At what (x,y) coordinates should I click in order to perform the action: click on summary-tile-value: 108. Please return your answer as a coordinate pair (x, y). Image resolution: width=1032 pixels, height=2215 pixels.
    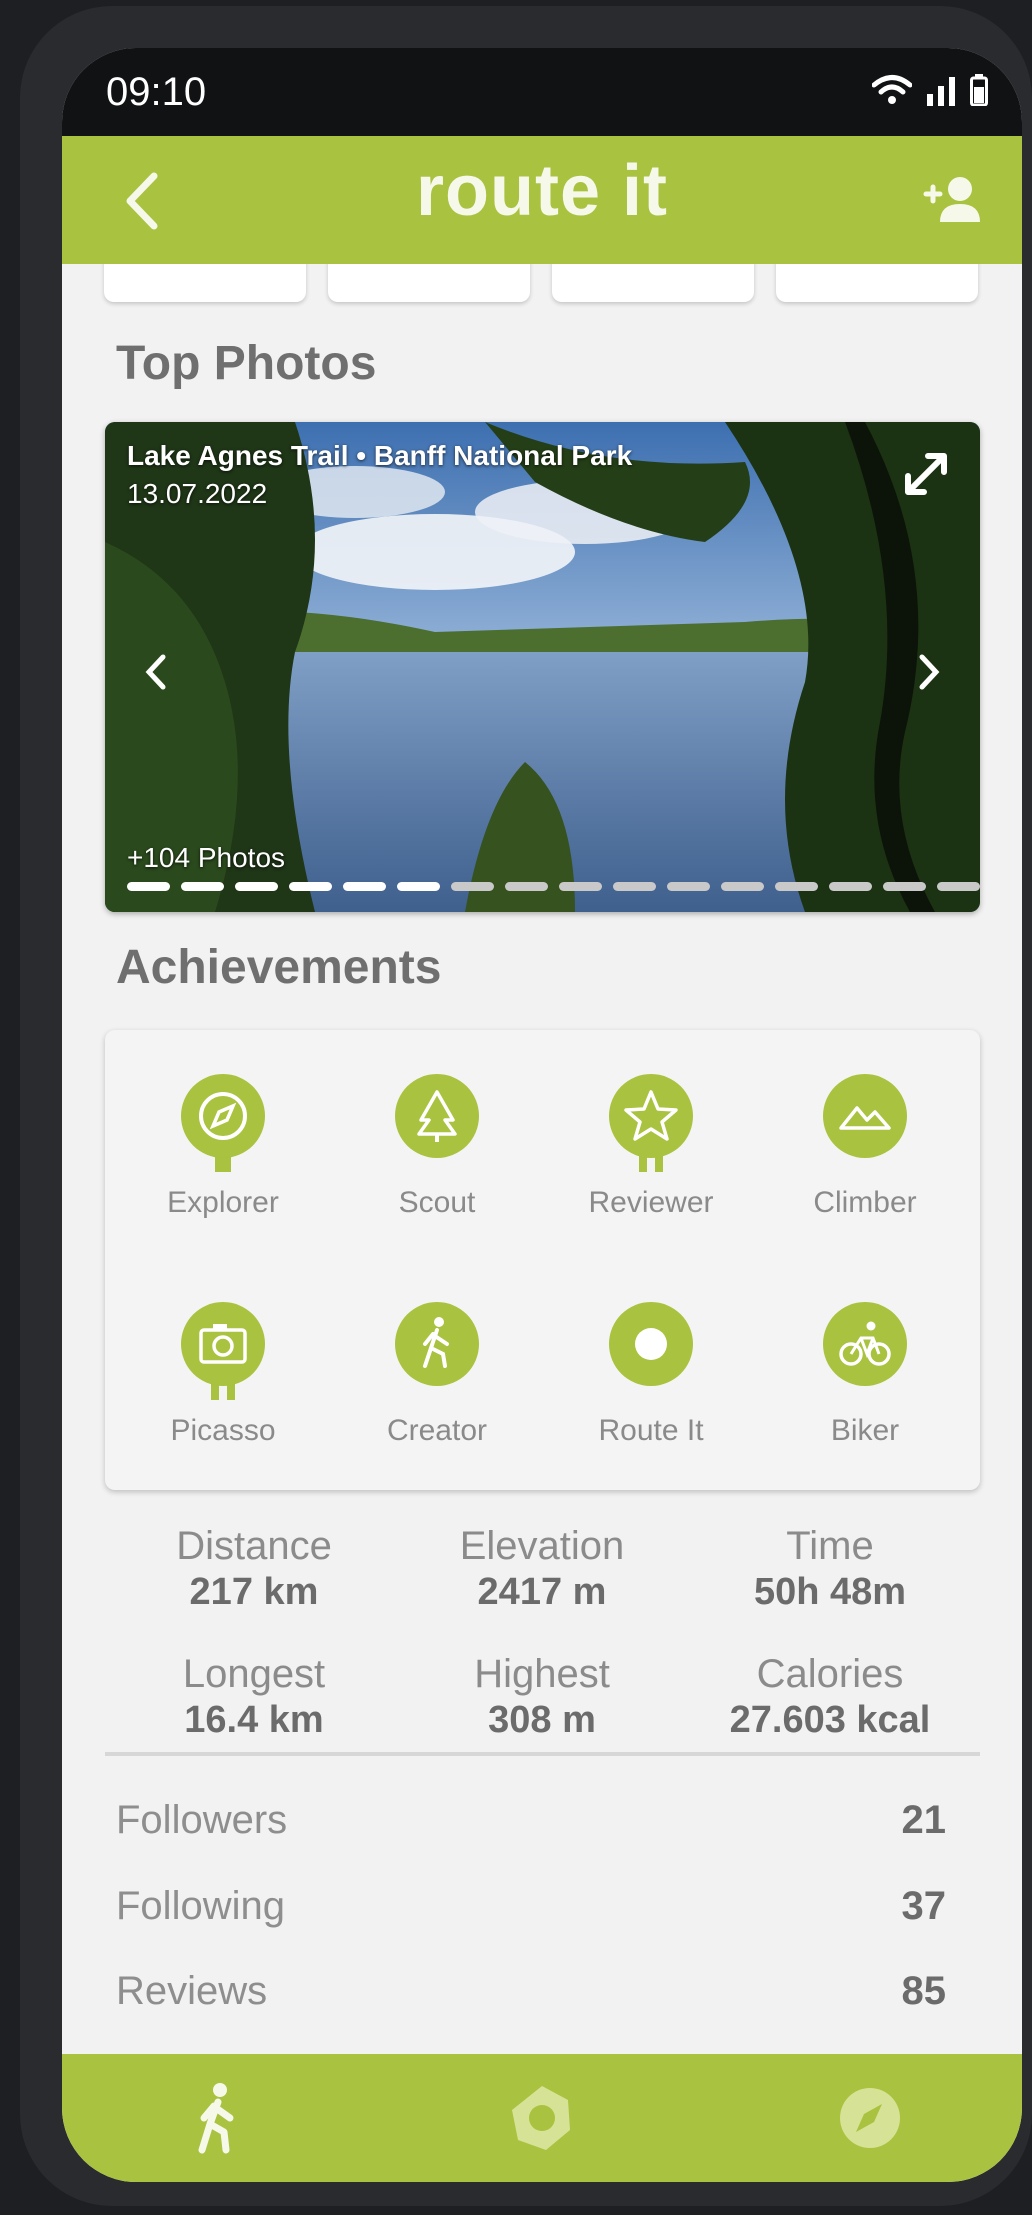
    Looking at the image, I should click on (428, 266).